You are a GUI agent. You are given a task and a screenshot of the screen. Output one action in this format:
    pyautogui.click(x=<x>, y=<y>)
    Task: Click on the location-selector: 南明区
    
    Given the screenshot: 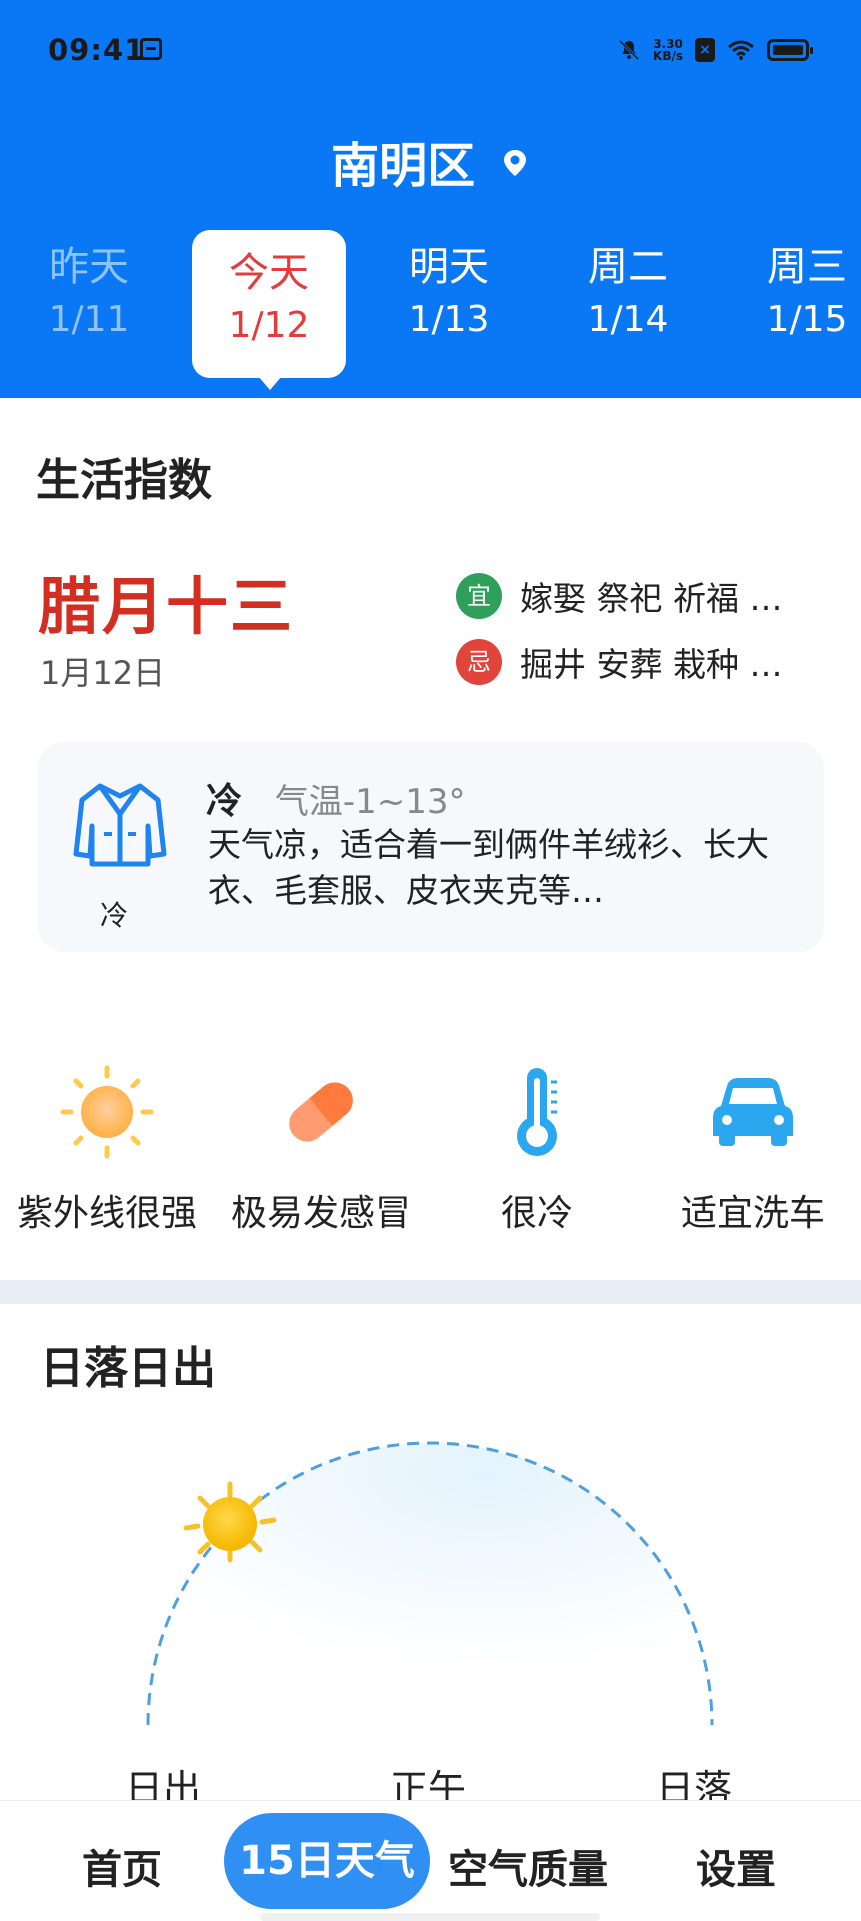 What is the action you would take?
    pyautogui.click(x=430, y=161)
    